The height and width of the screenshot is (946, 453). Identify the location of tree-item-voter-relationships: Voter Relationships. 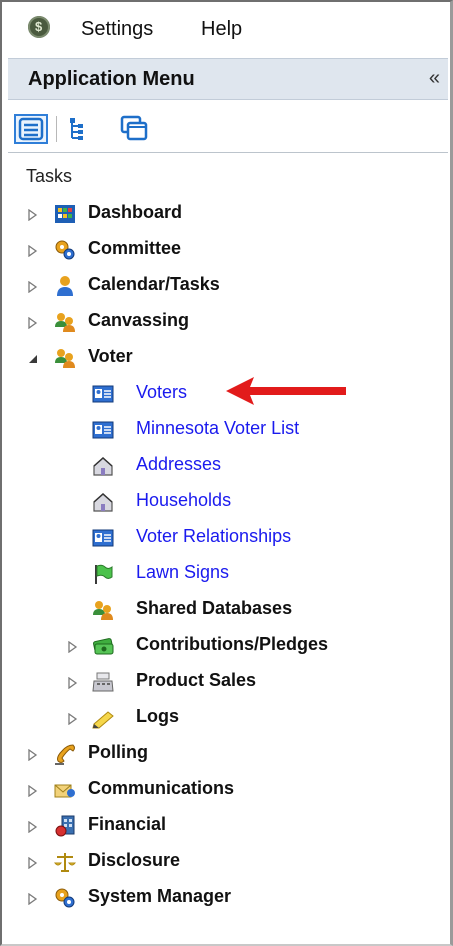
(242, 539).